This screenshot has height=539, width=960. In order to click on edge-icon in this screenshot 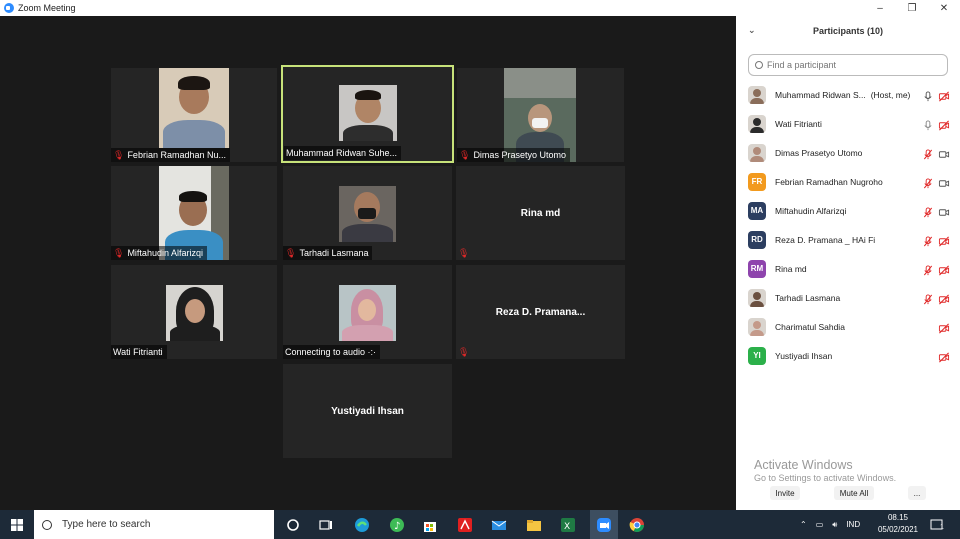, I will do `click(362, 525)`.